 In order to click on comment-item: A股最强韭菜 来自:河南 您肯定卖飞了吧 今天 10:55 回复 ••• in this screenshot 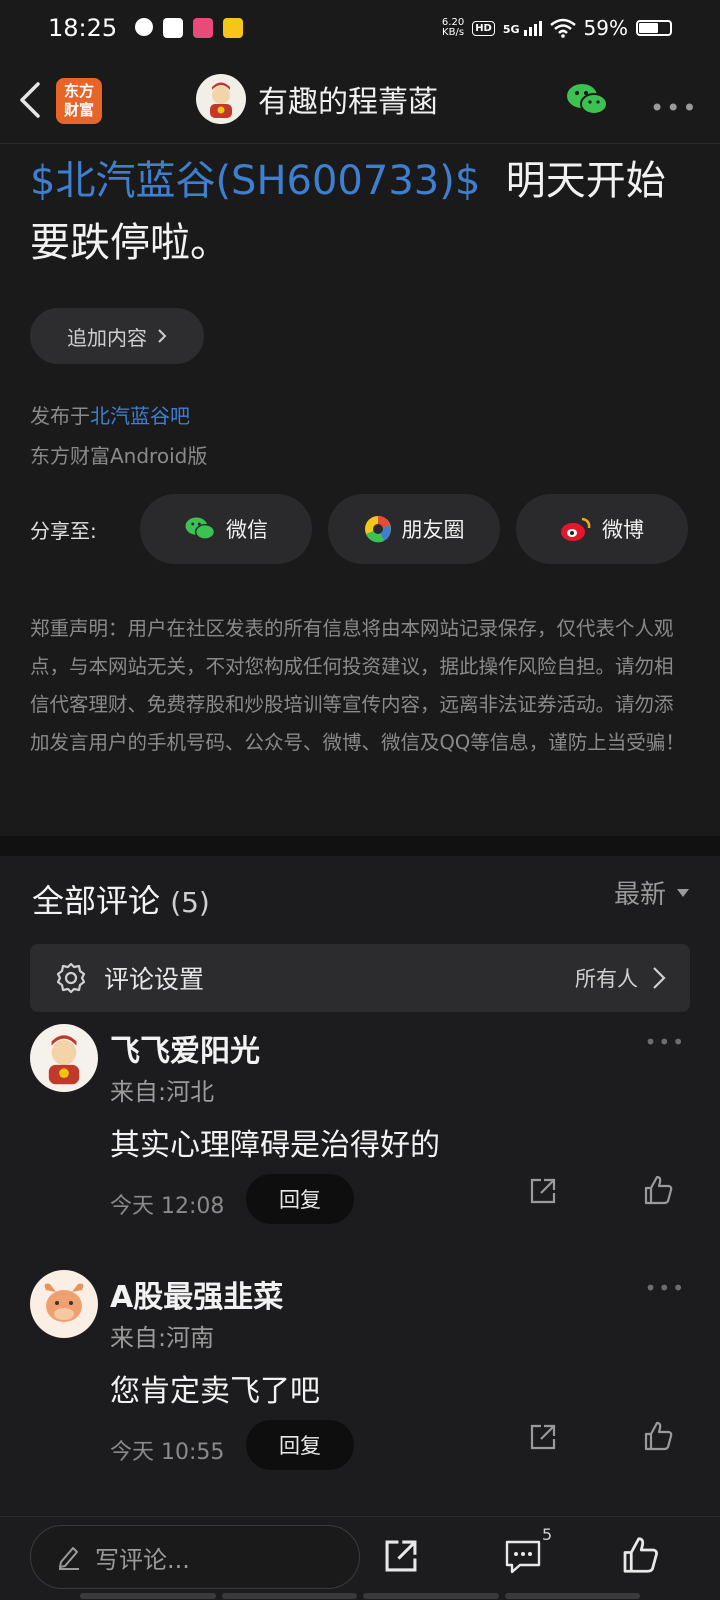, I will do `click(360, 1380)`.